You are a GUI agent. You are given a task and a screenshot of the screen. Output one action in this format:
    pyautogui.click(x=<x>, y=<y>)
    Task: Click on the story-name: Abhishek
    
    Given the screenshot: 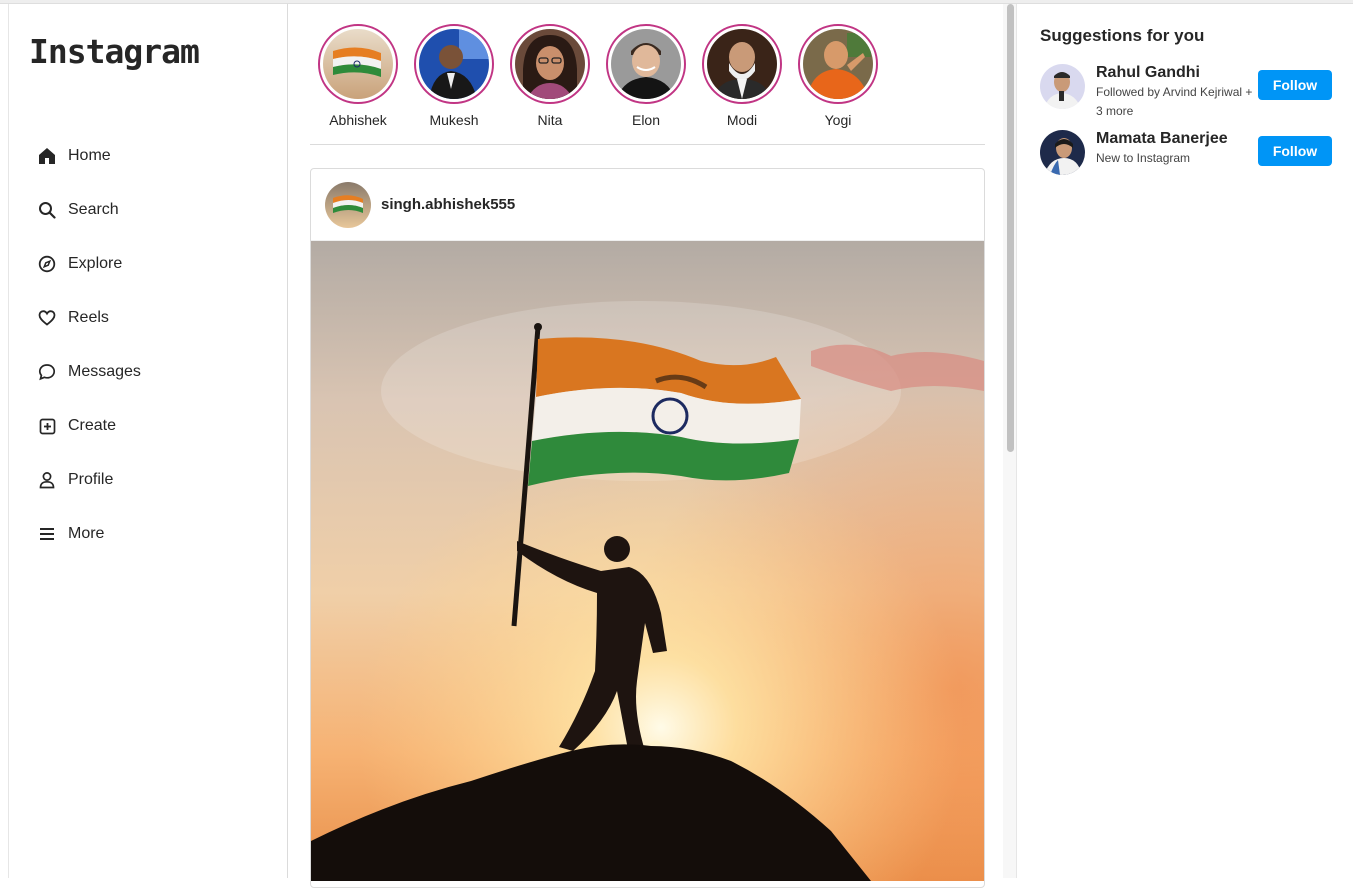 What is the action you would take?
    pyautogui.click(x=358, y=120)
    